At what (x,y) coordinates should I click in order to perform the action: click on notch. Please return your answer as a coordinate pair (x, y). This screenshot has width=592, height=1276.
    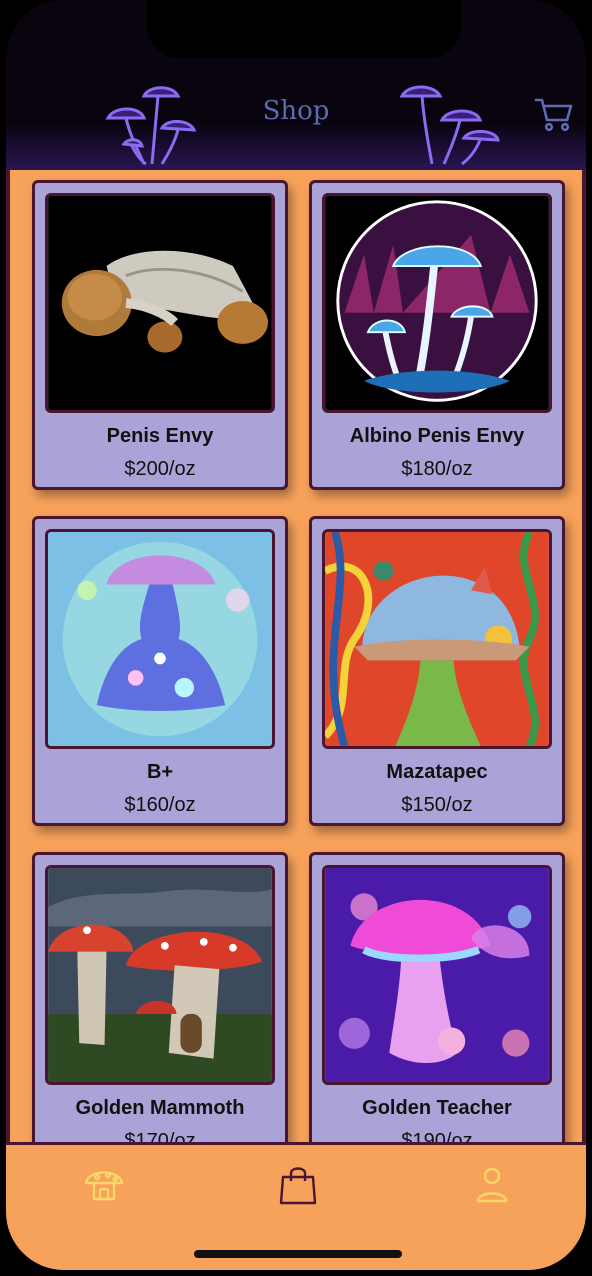
    Looking at the image, I should click on (304, 29).